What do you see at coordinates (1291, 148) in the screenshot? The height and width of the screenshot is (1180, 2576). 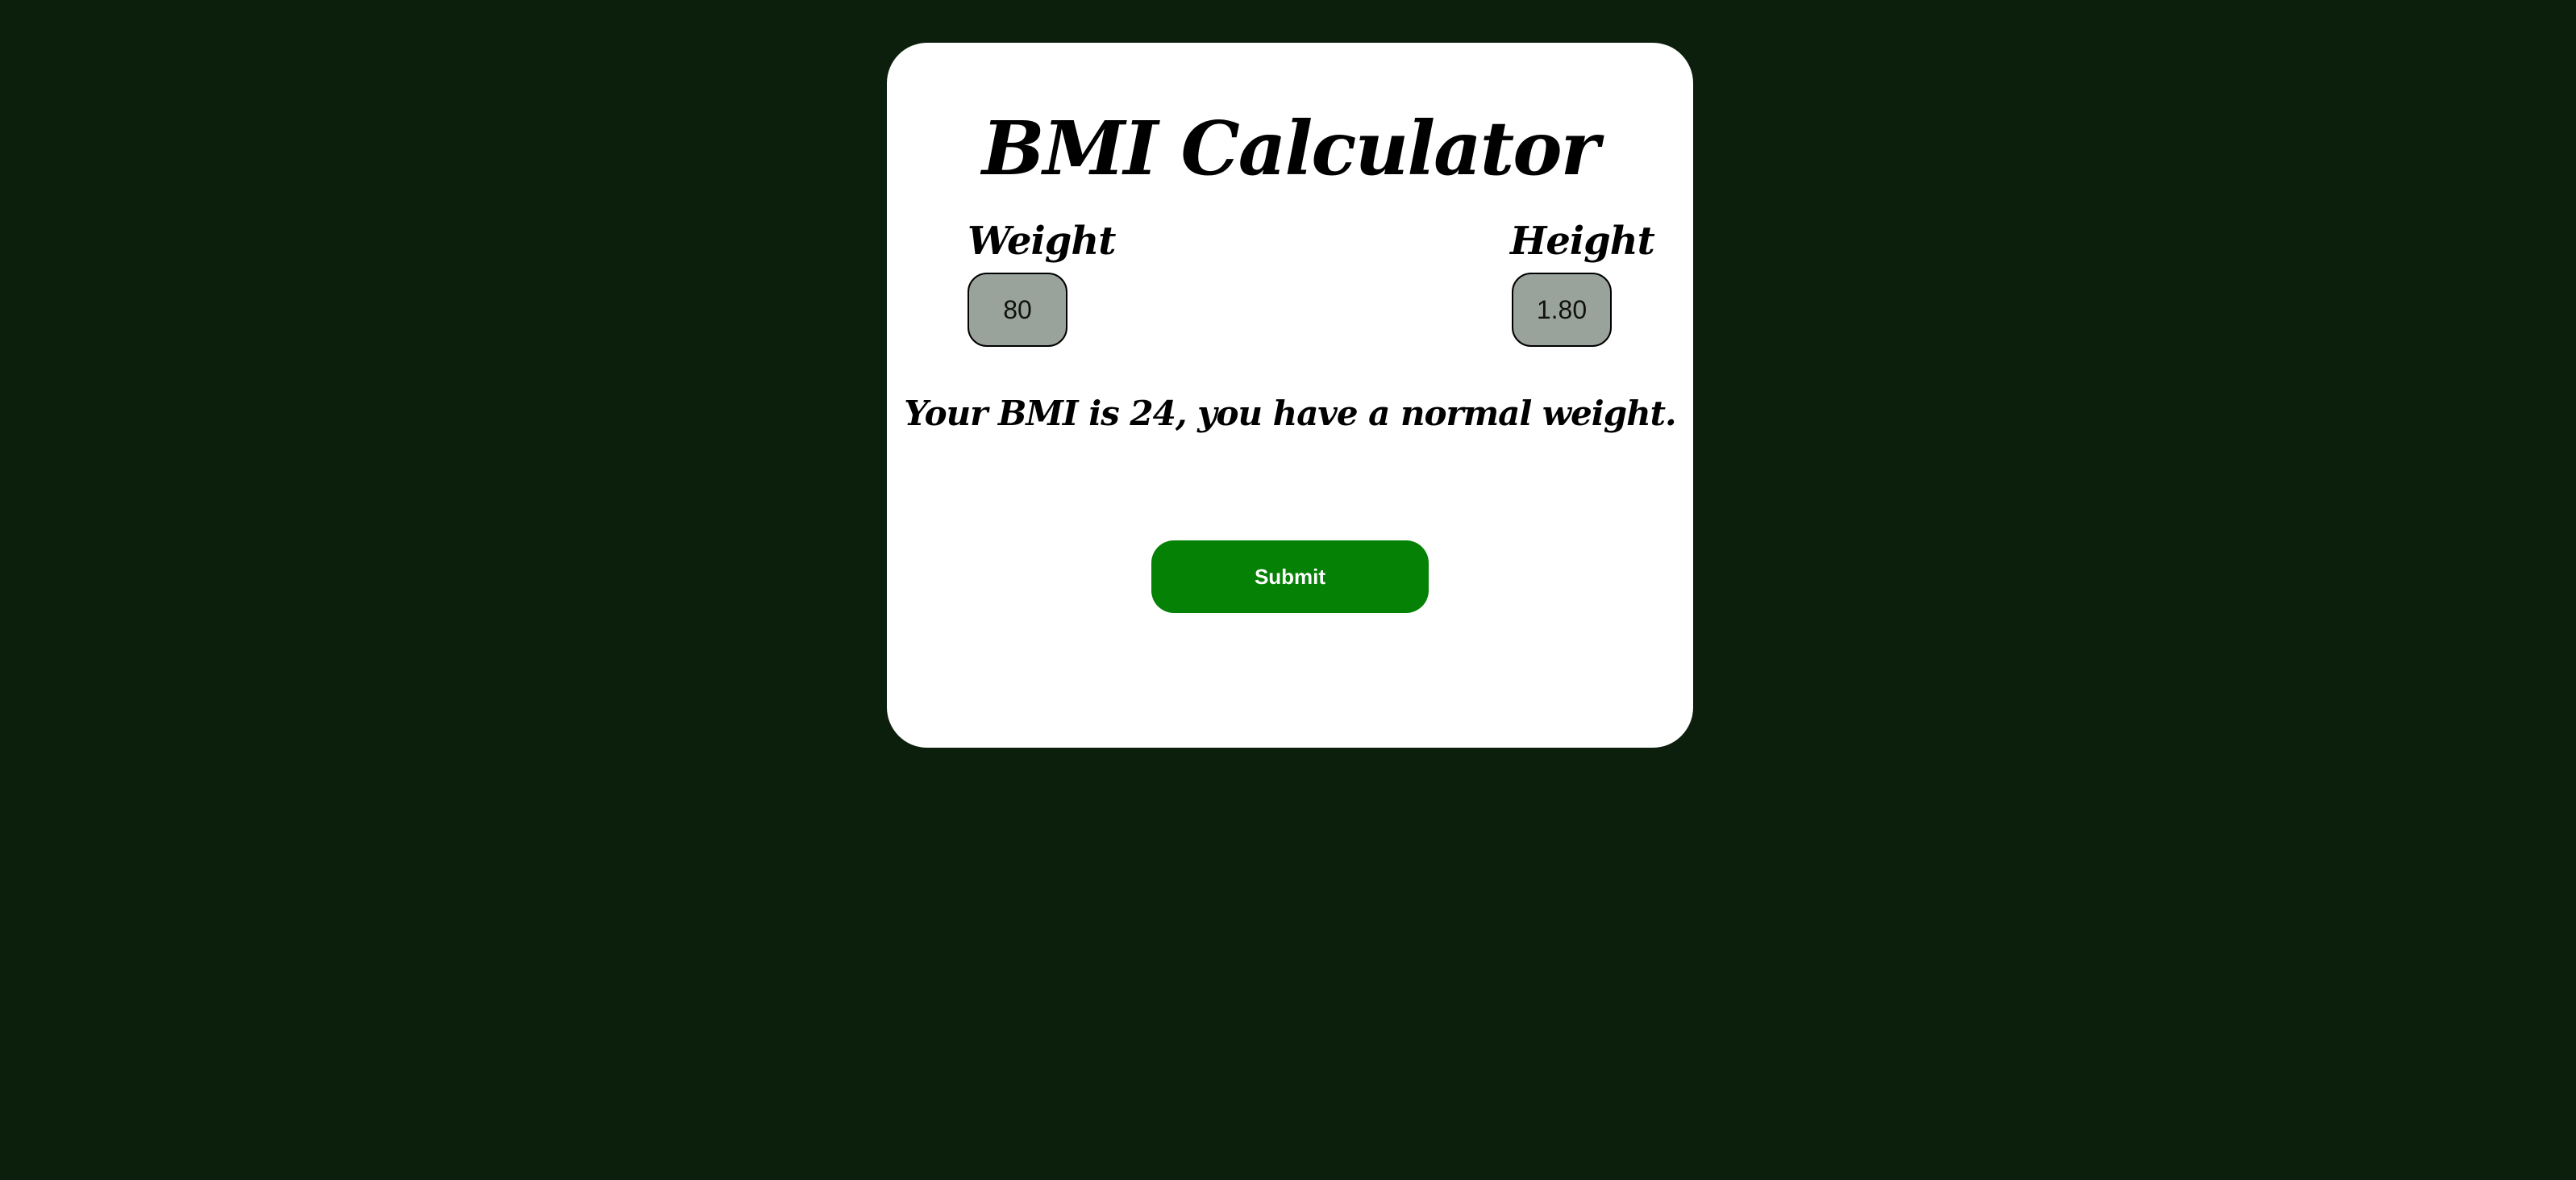 I see `page-title: BMI Calculator` at bounding box center [1291, 148].